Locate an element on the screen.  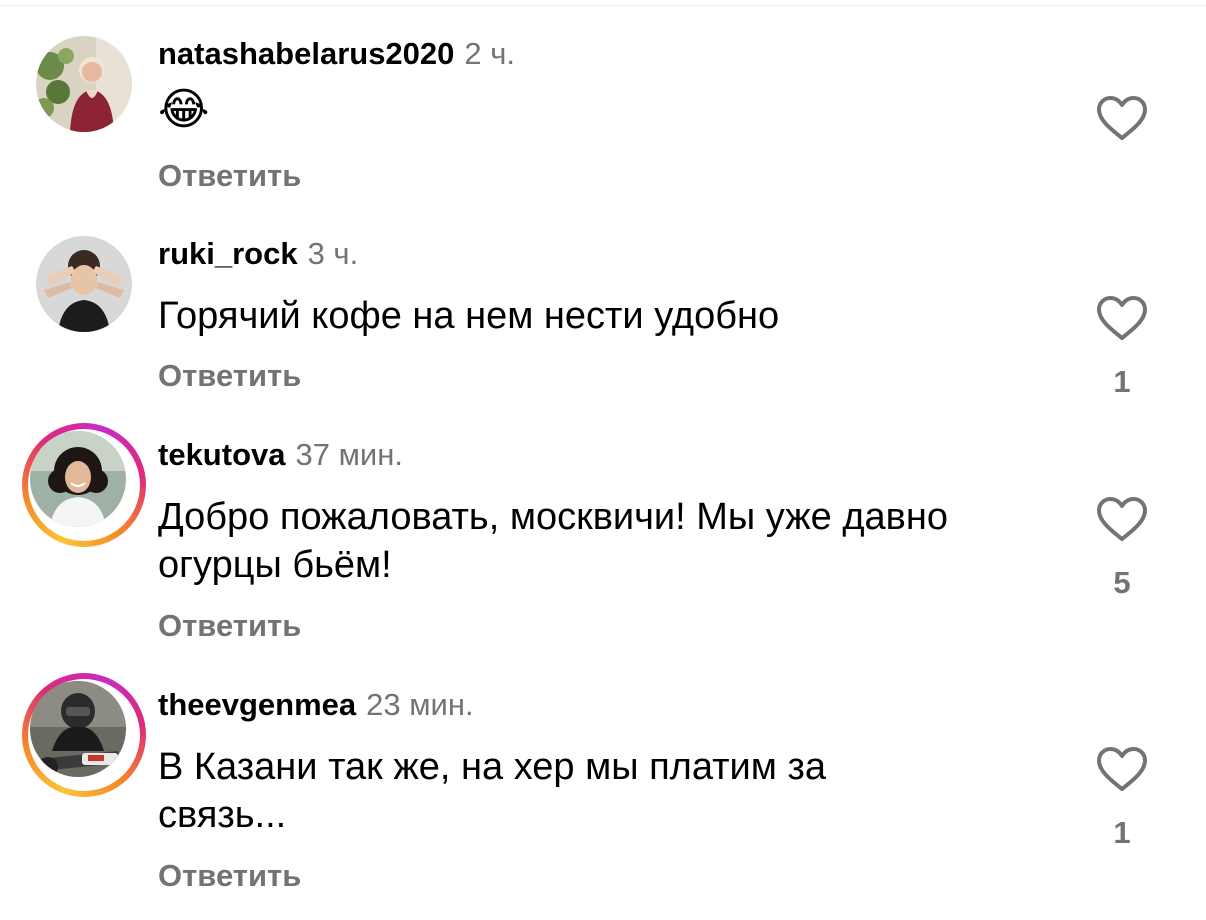
hands-face-avatar-icon is located at coordinates (84, 284).